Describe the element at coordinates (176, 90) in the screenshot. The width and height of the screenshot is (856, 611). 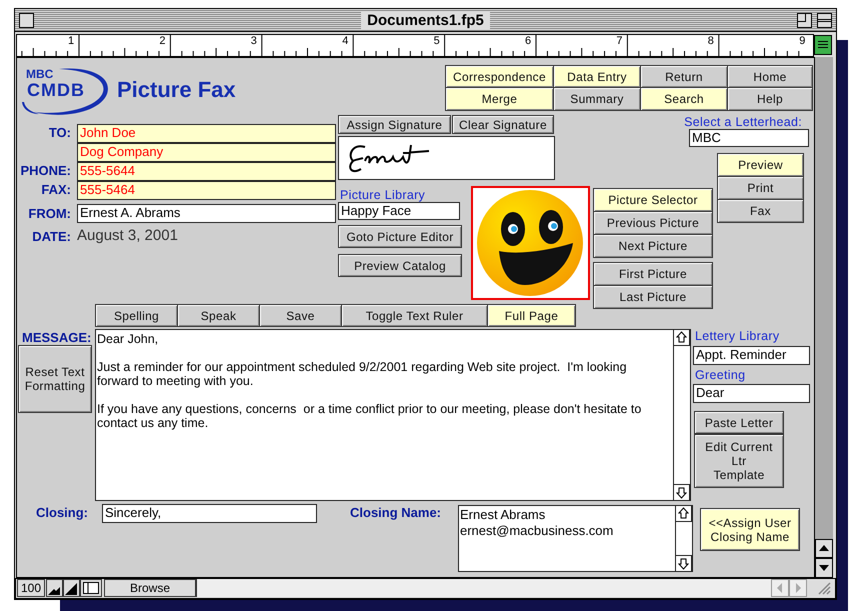
I see `page-title: Picture Fax` at that location.